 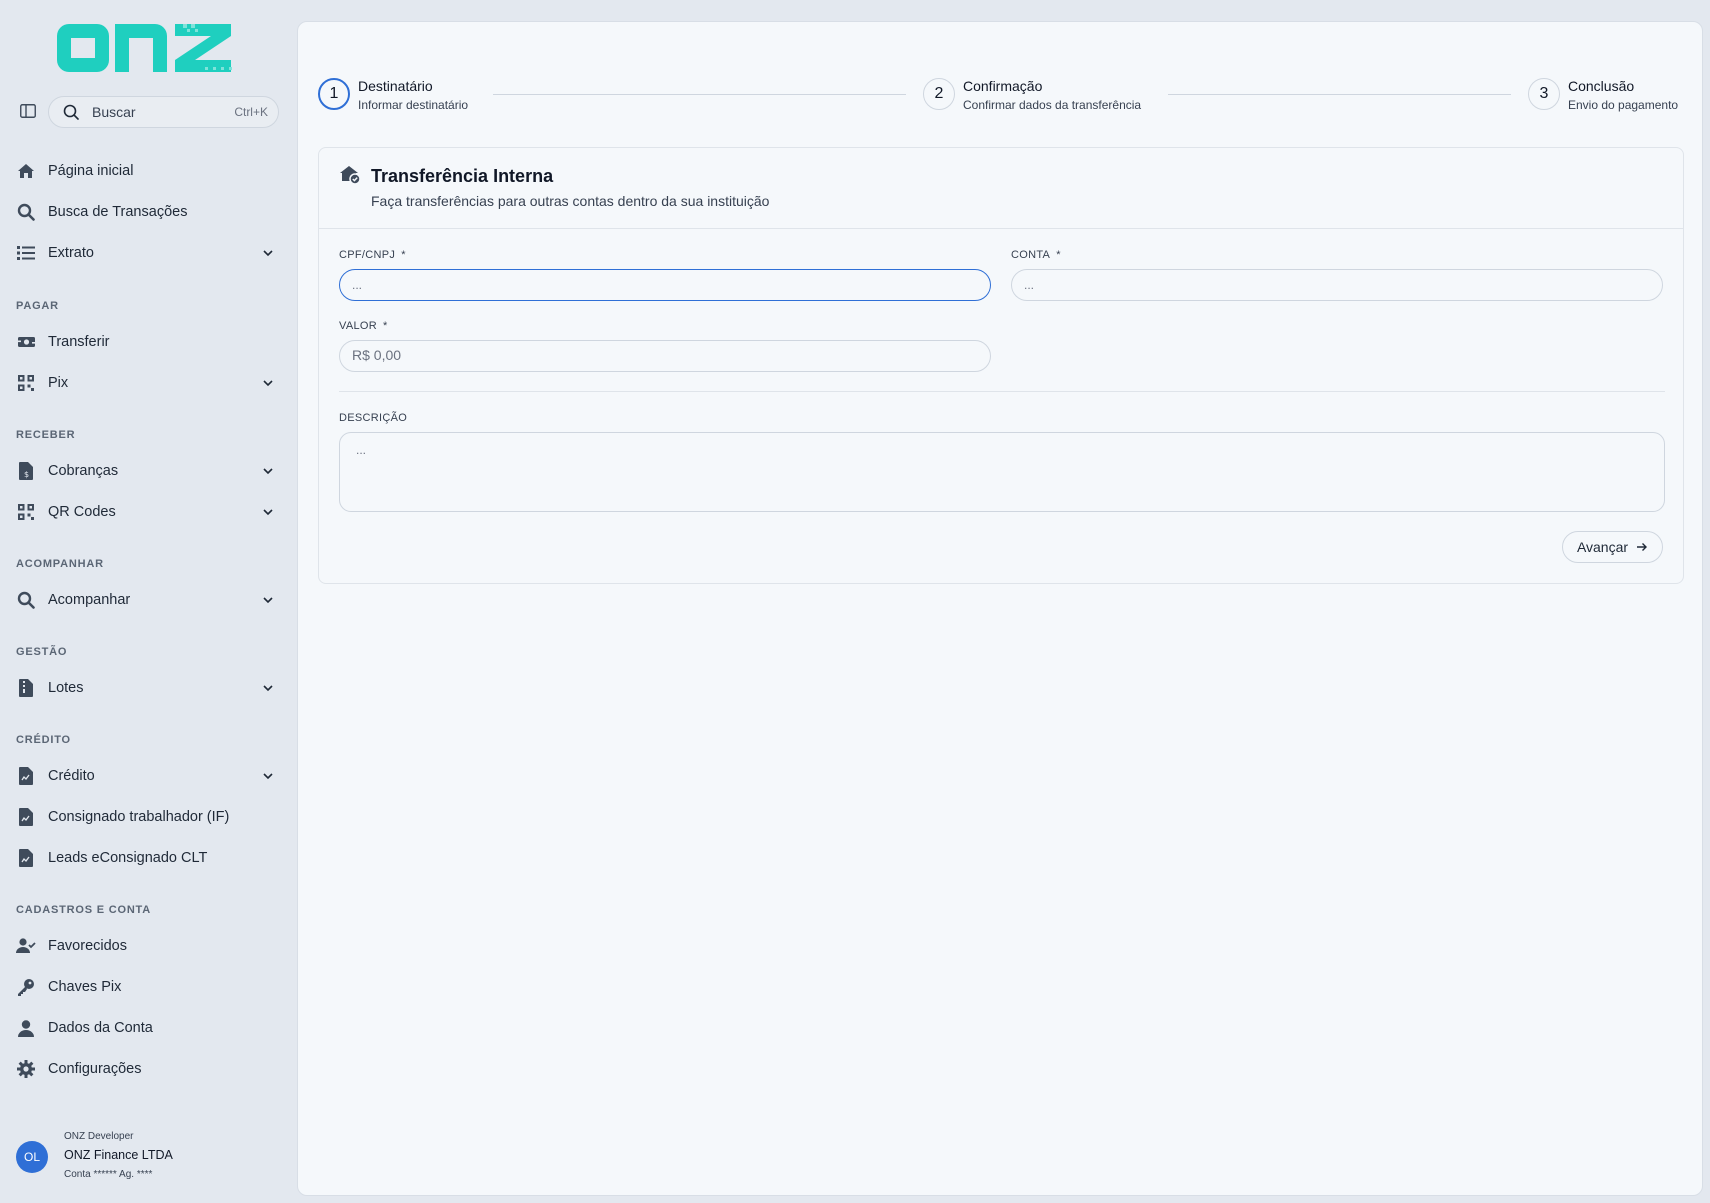 I want to click on sidebar-item-home: Página inicial, so click(x=148, y=171).